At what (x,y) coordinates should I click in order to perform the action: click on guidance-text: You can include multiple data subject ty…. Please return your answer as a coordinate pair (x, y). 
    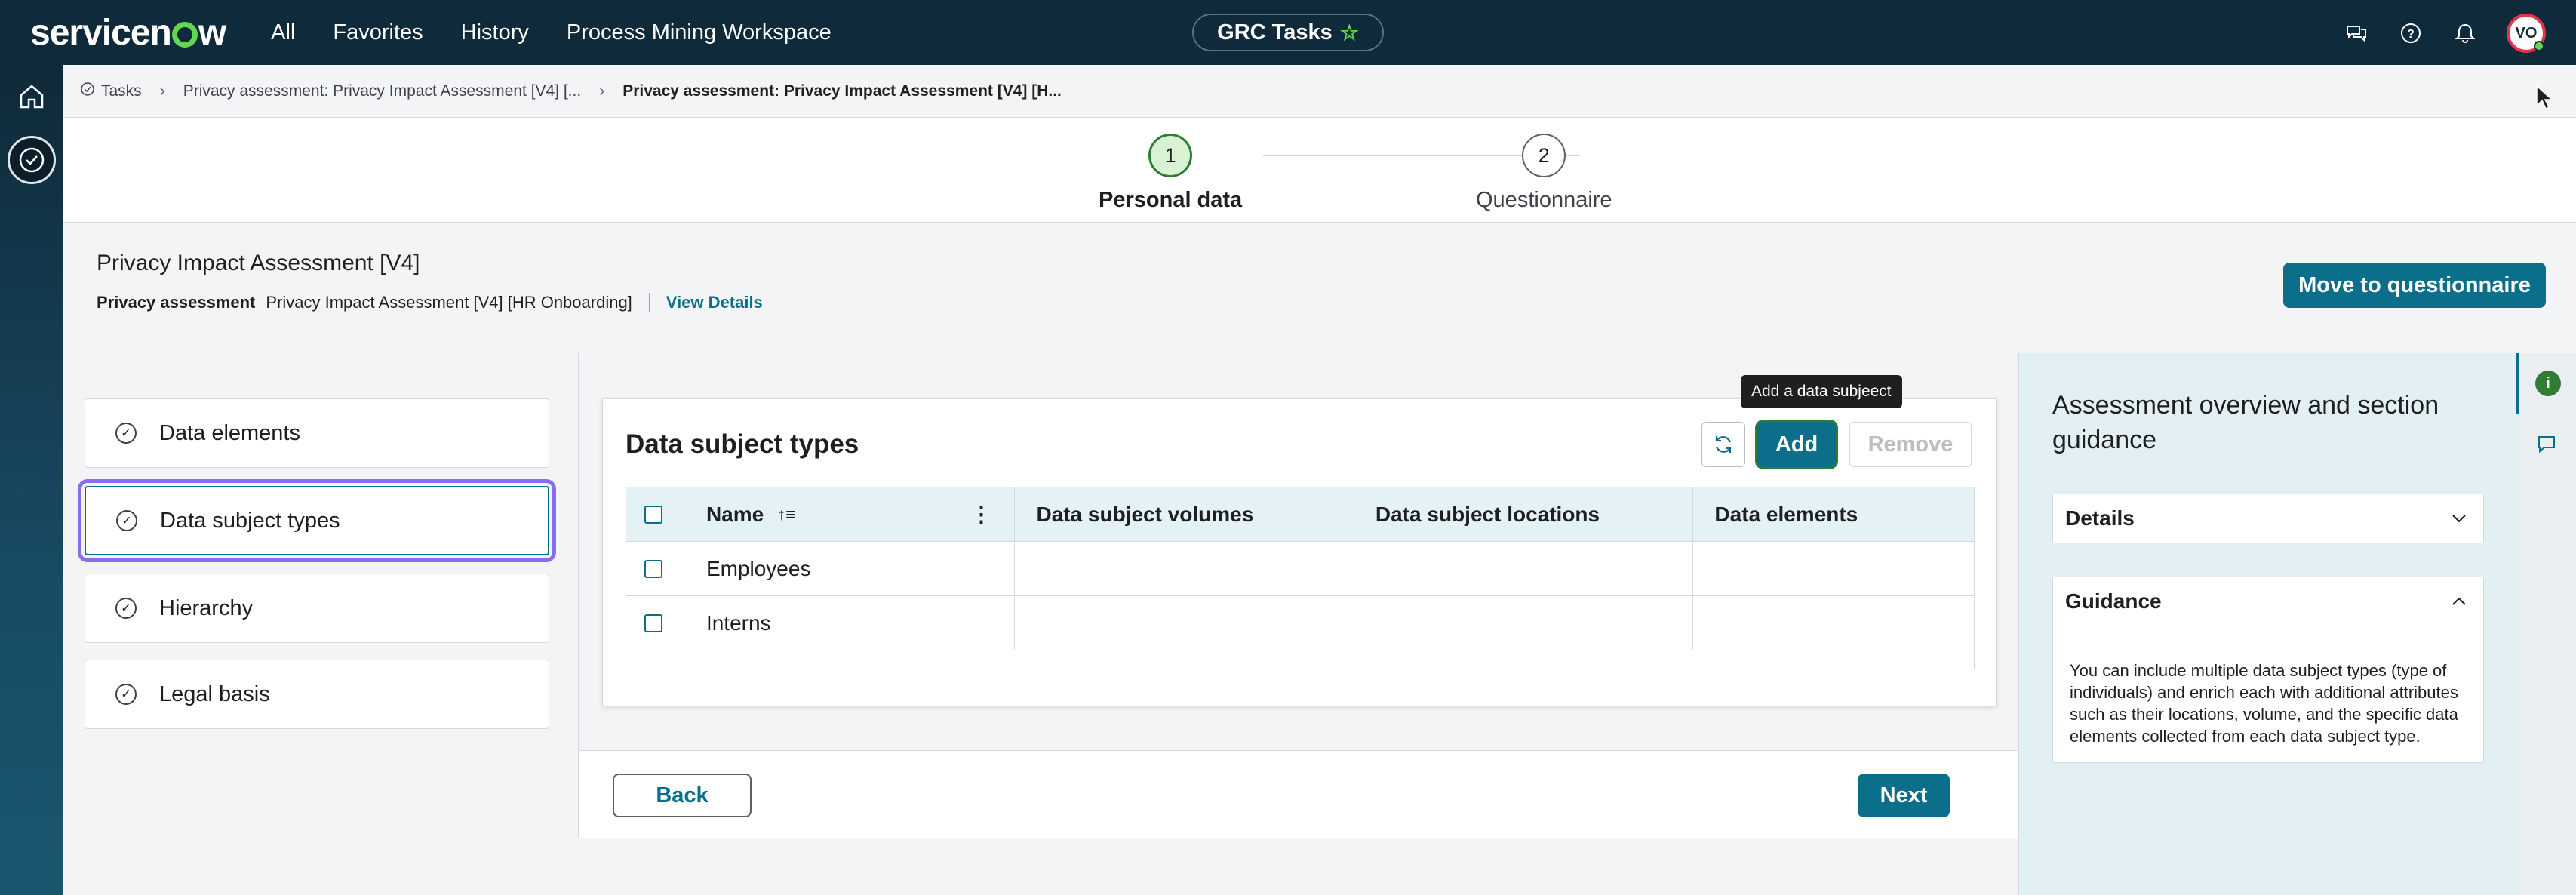
    Looking at the image, I should click on (2268, 703).